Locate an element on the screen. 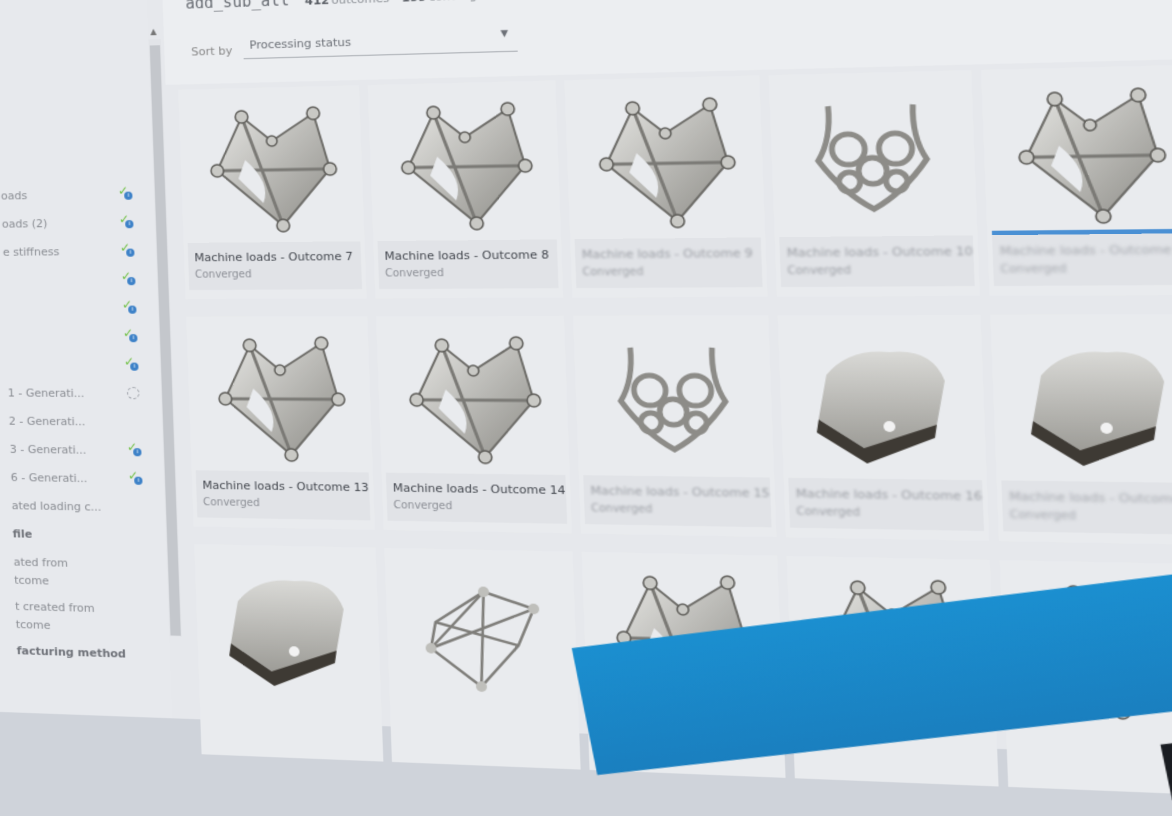 The image size is (1172, 816). outcome-title: Machine loads - Outcome 14 is located at coordinates (479, 489).